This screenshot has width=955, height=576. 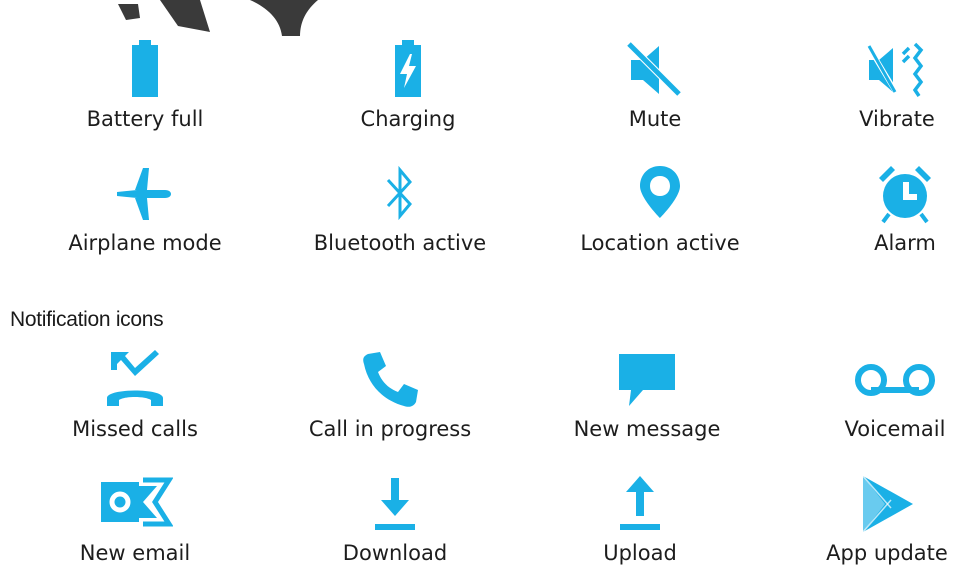 I want to click on notification-icon-new-message: New message, so click(x=647, y=395).